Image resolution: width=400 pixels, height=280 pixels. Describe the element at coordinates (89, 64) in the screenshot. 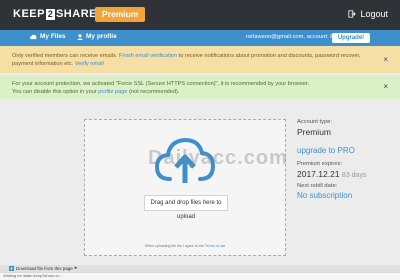

I see `verify-email-link: Verify email` at that location.